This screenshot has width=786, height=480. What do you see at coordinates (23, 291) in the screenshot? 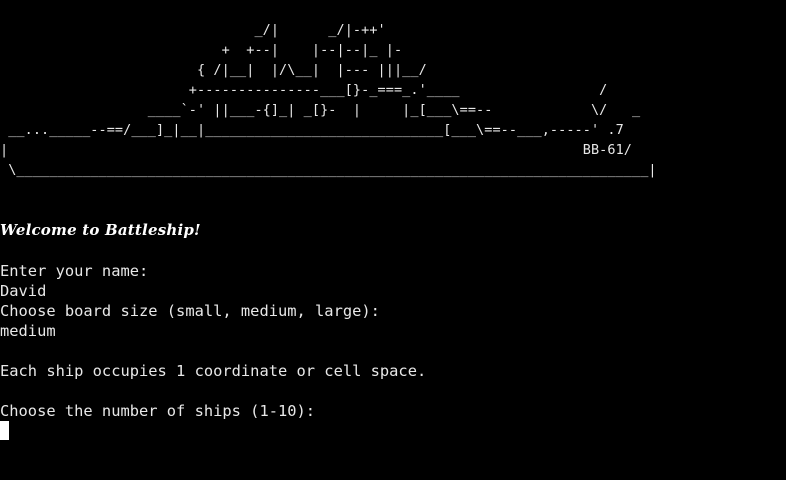
I see `name-input-echo: David` at bounding box center [23, 291].